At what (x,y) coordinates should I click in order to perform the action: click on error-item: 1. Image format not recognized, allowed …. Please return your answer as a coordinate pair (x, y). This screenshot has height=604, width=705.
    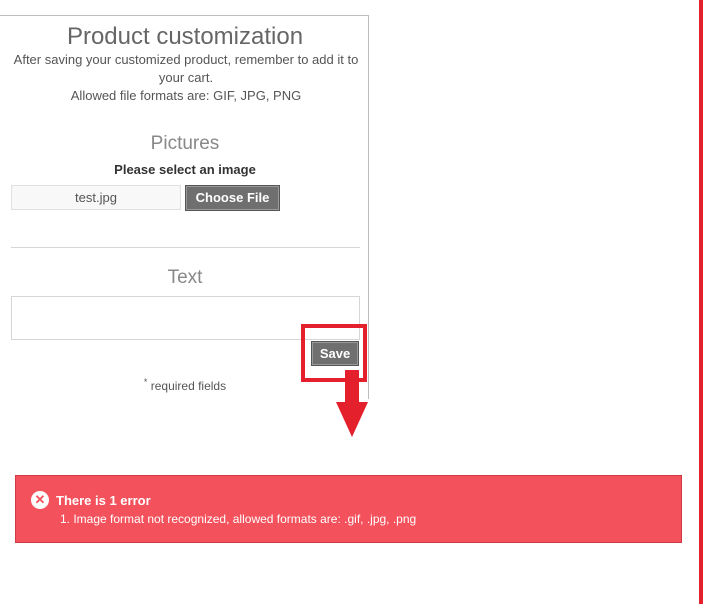
    Looking at the image, I should click on (238, 519).